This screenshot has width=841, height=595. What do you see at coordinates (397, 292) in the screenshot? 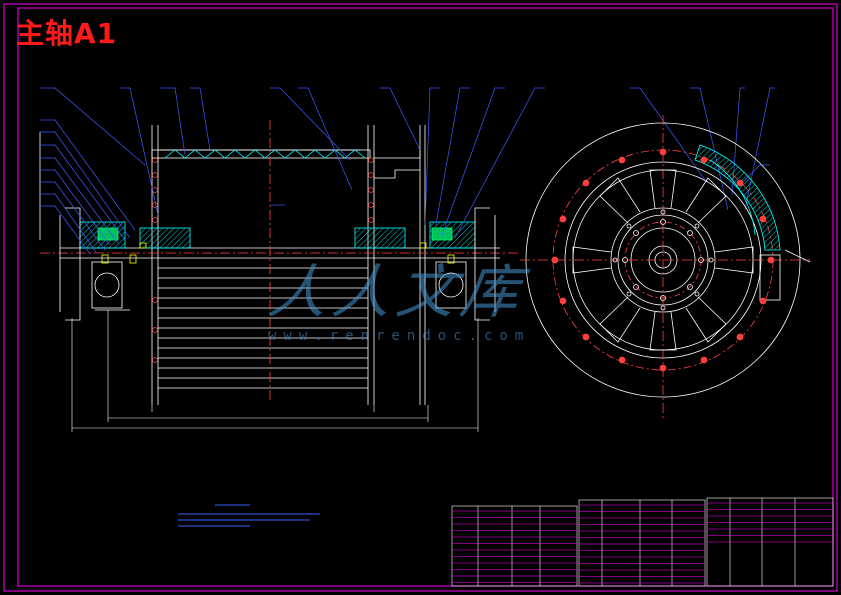
I see `watermark-text: 人人文库` at bounding box center [397, 292].